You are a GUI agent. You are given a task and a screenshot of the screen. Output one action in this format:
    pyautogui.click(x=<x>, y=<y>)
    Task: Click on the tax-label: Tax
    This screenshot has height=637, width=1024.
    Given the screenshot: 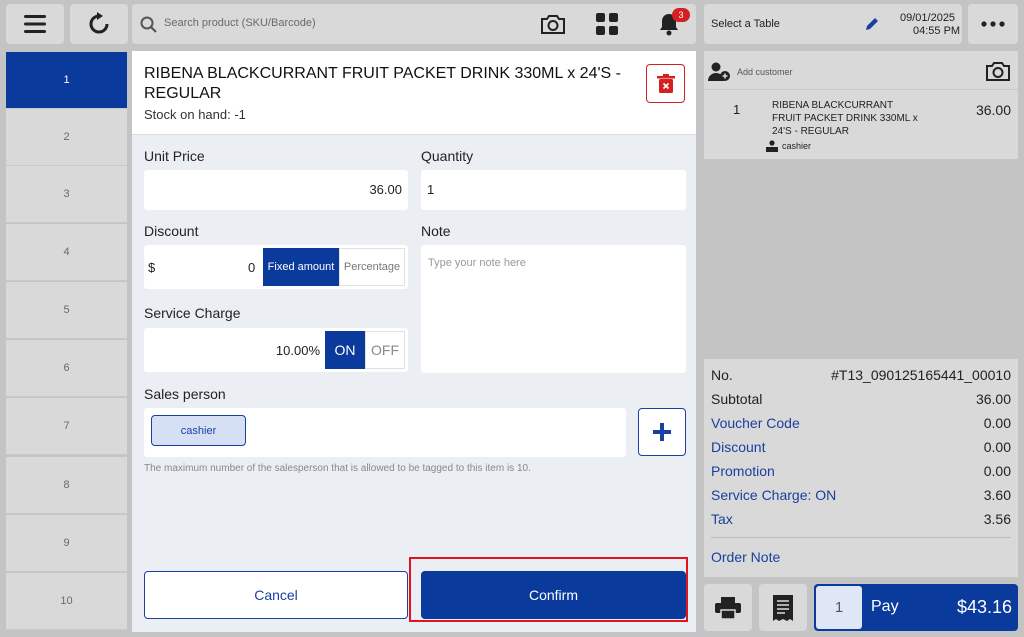 What is the action you would take?
    pyautogui.click(x=722, y=521)
    